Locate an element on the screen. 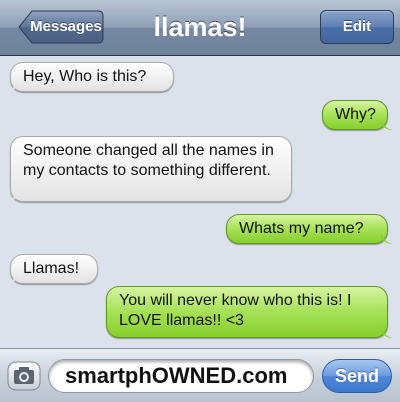 This screenshot has height=402, width=400. message-input: smartphOWNED.com is located at coordinates (181, 376).